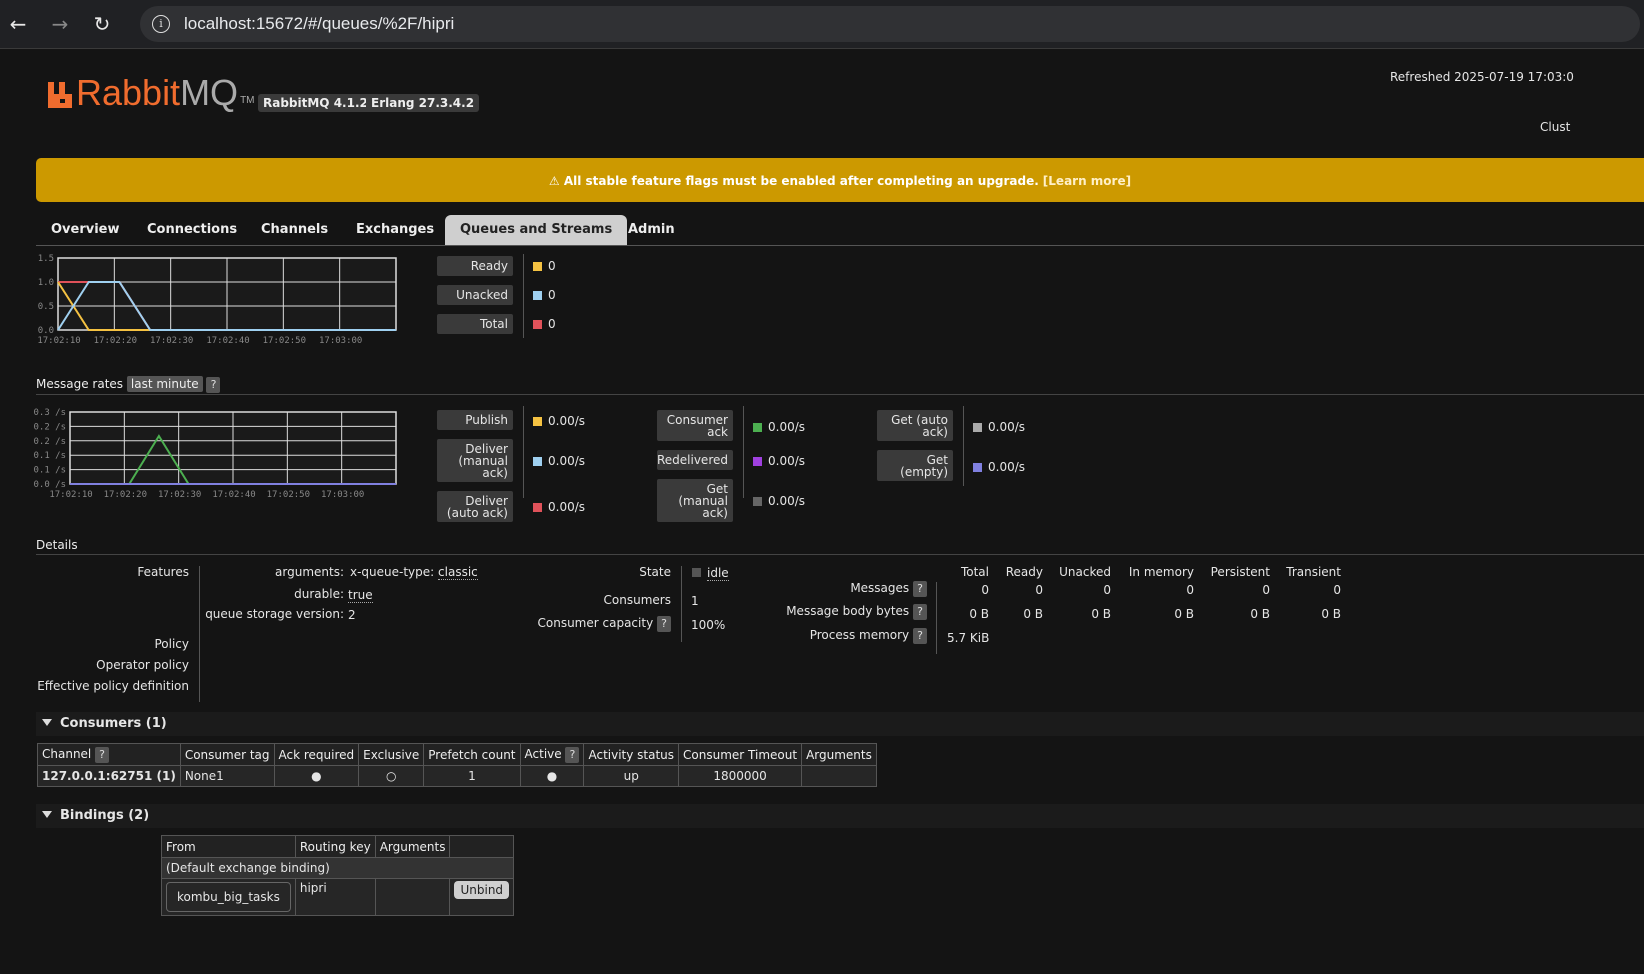 This screenshot has height=974, width=1644. What do you see at coordinates (284, 341) in the screenshot?
I see `queued-x-tick: 17:02:50` at bounding box center [284, 341].